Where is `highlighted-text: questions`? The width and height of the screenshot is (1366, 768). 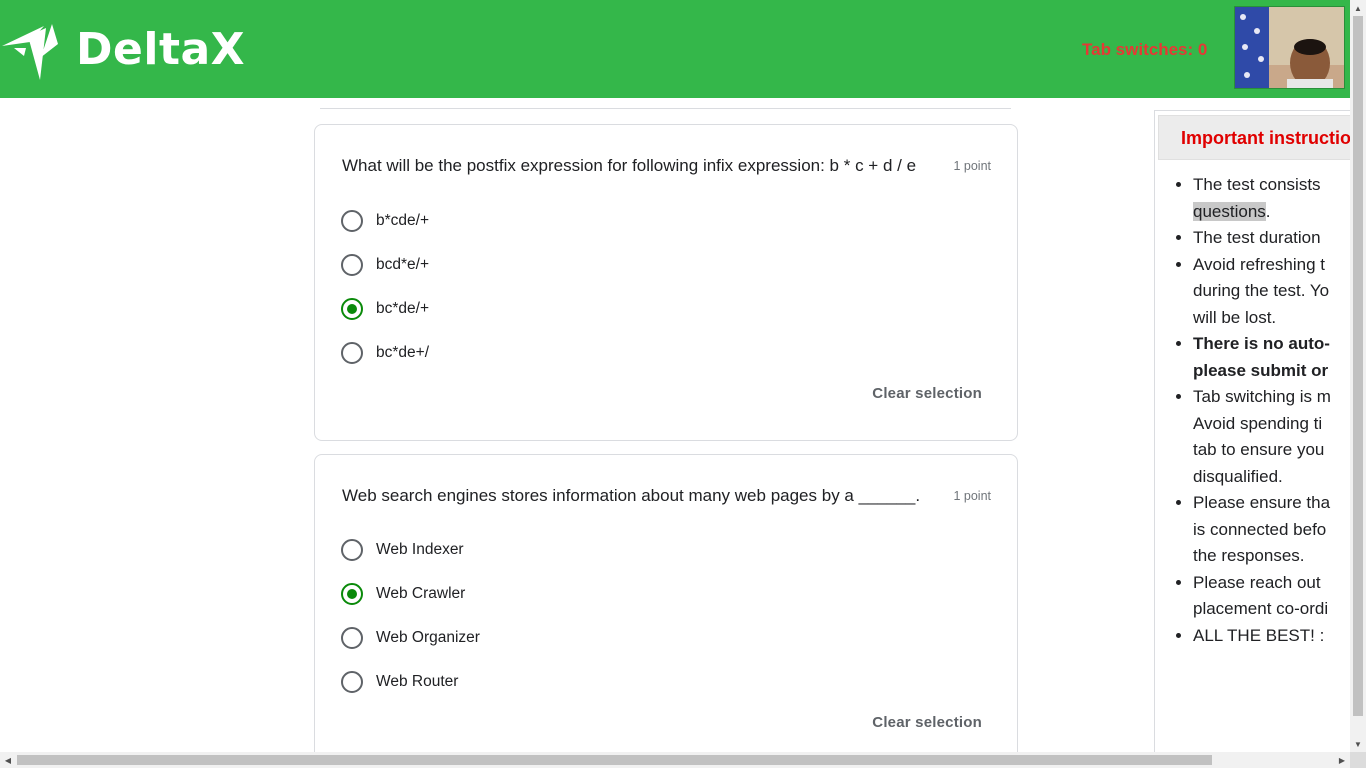 highlighted-text: questions is located at coordinates (1229, 211).